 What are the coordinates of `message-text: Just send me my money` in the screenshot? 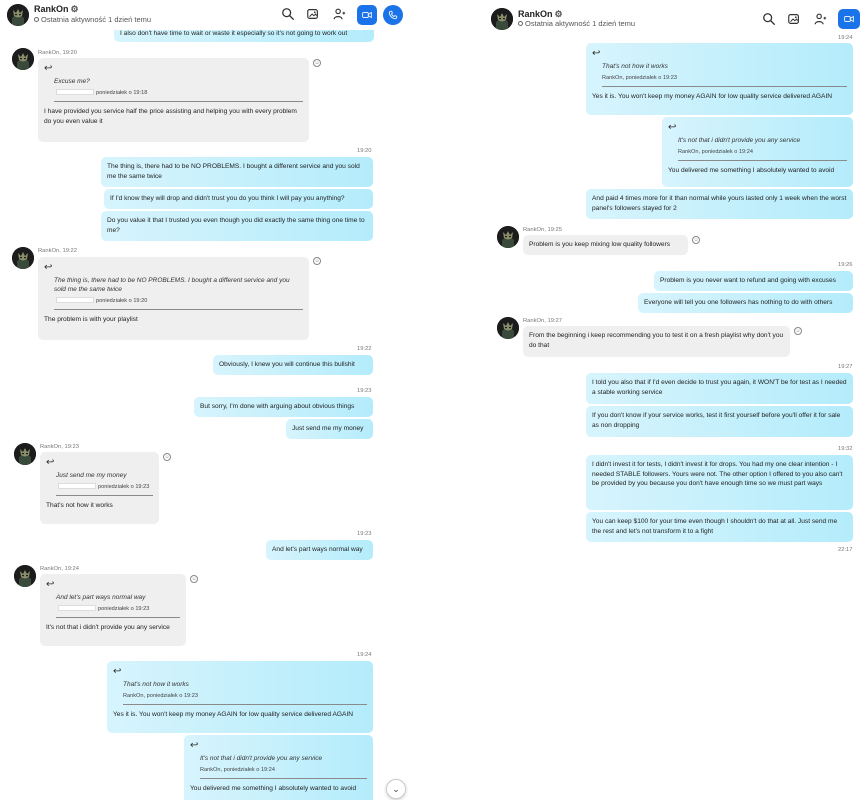 It's located at (328, 428).